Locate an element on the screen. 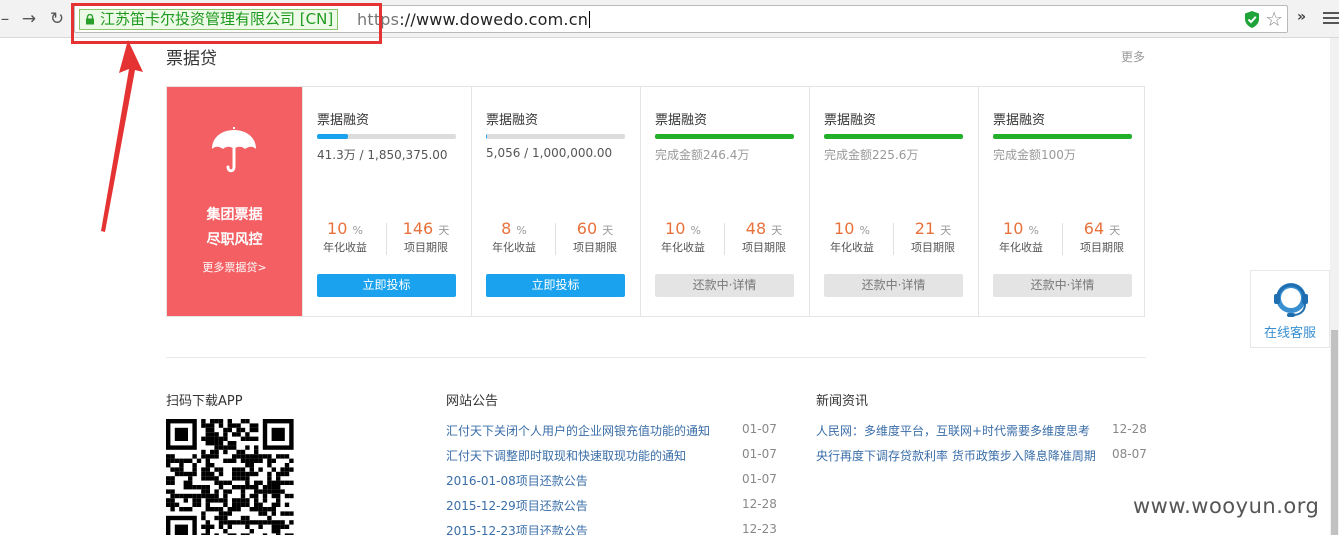 The image size is (1339, 535). term-value: 21 is located at coordinates (925, 228).